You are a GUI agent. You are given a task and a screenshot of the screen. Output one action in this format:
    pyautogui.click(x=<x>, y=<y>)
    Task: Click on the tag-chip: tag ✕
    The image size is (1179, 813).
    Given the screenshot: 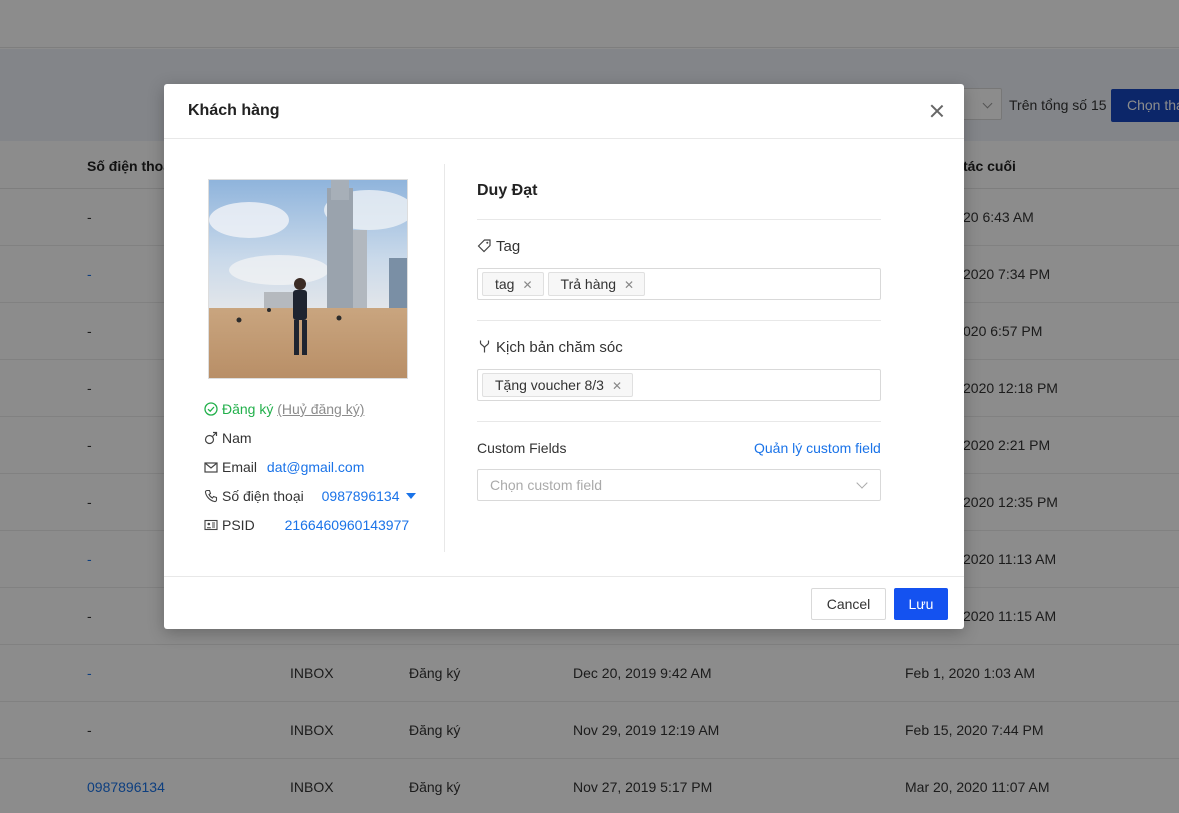 What is the action you would take?
    pyautogui.click(x=513, y=284)
    